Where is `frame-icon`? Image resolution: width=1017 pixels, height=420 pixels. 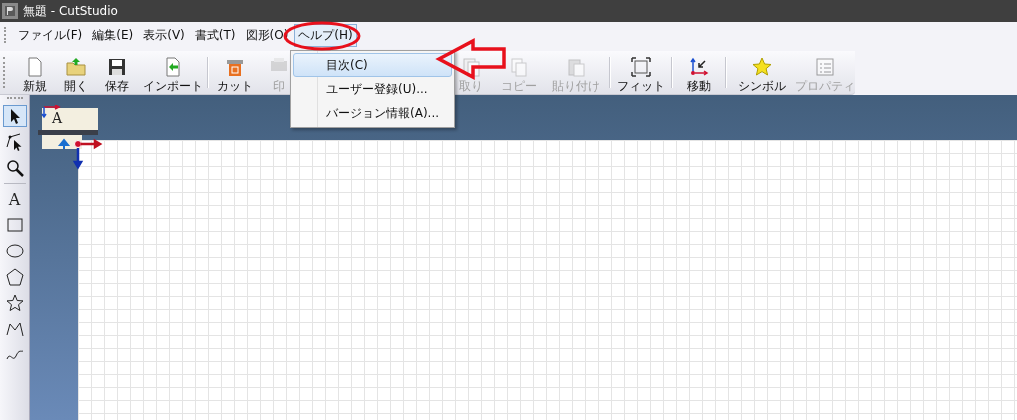
frame-icon is located at coordinates (641, 67).